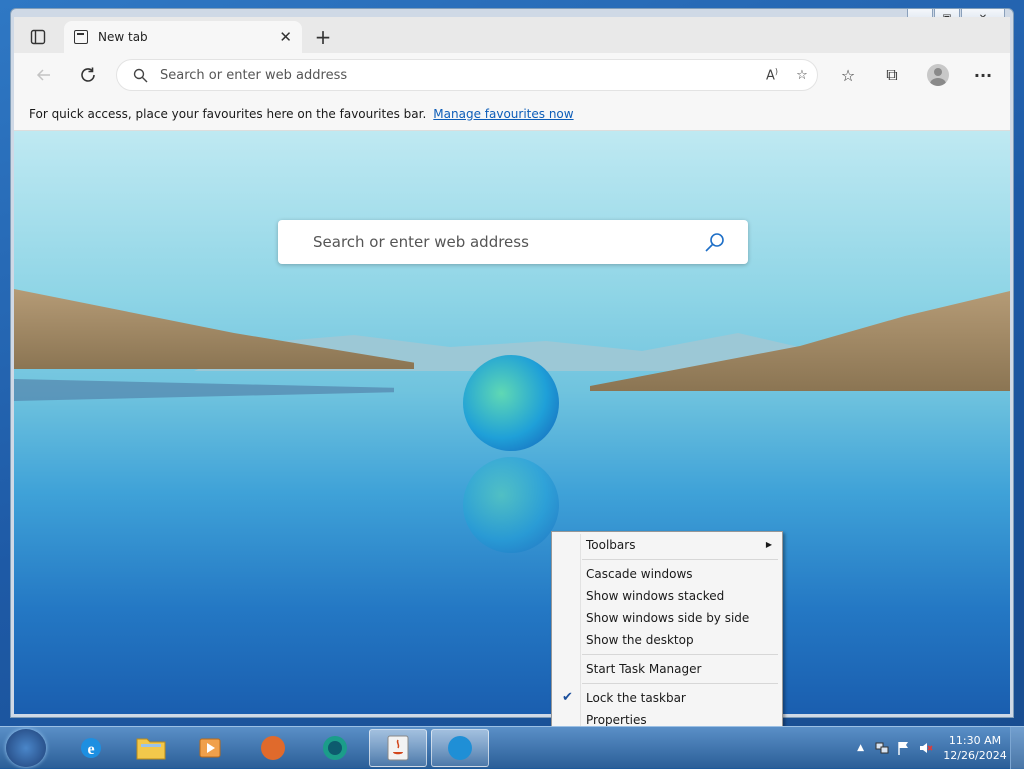 The height and width of the screenshot is (769, 1024). I want to click on action-center-flag-icon, so click(904, 748).